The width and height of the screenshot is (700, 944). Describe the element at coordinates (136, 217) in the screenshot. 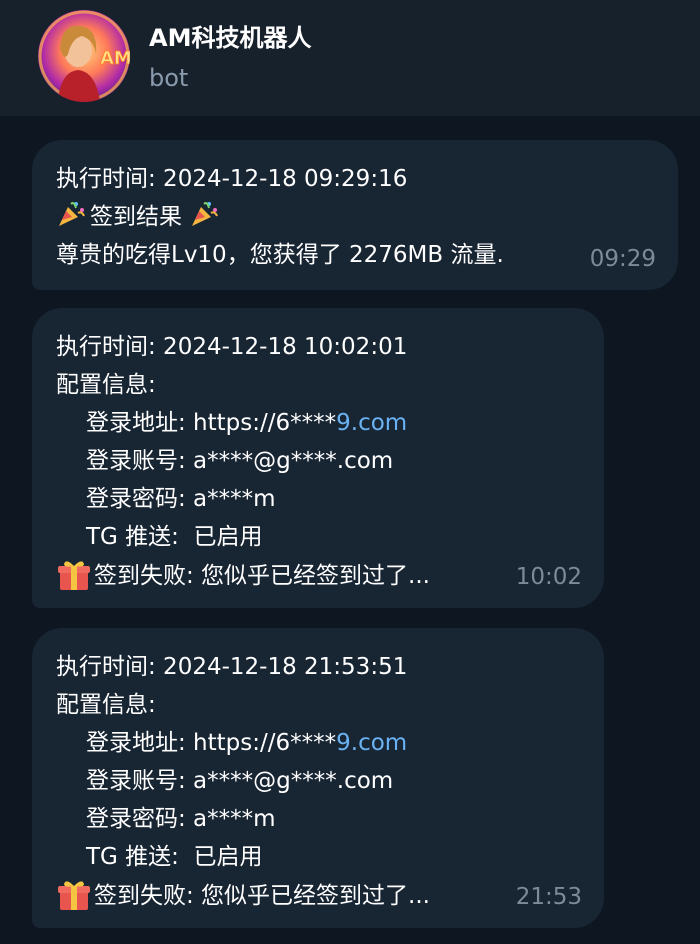

I see `checkin-result-text: 签到结果` at that location.